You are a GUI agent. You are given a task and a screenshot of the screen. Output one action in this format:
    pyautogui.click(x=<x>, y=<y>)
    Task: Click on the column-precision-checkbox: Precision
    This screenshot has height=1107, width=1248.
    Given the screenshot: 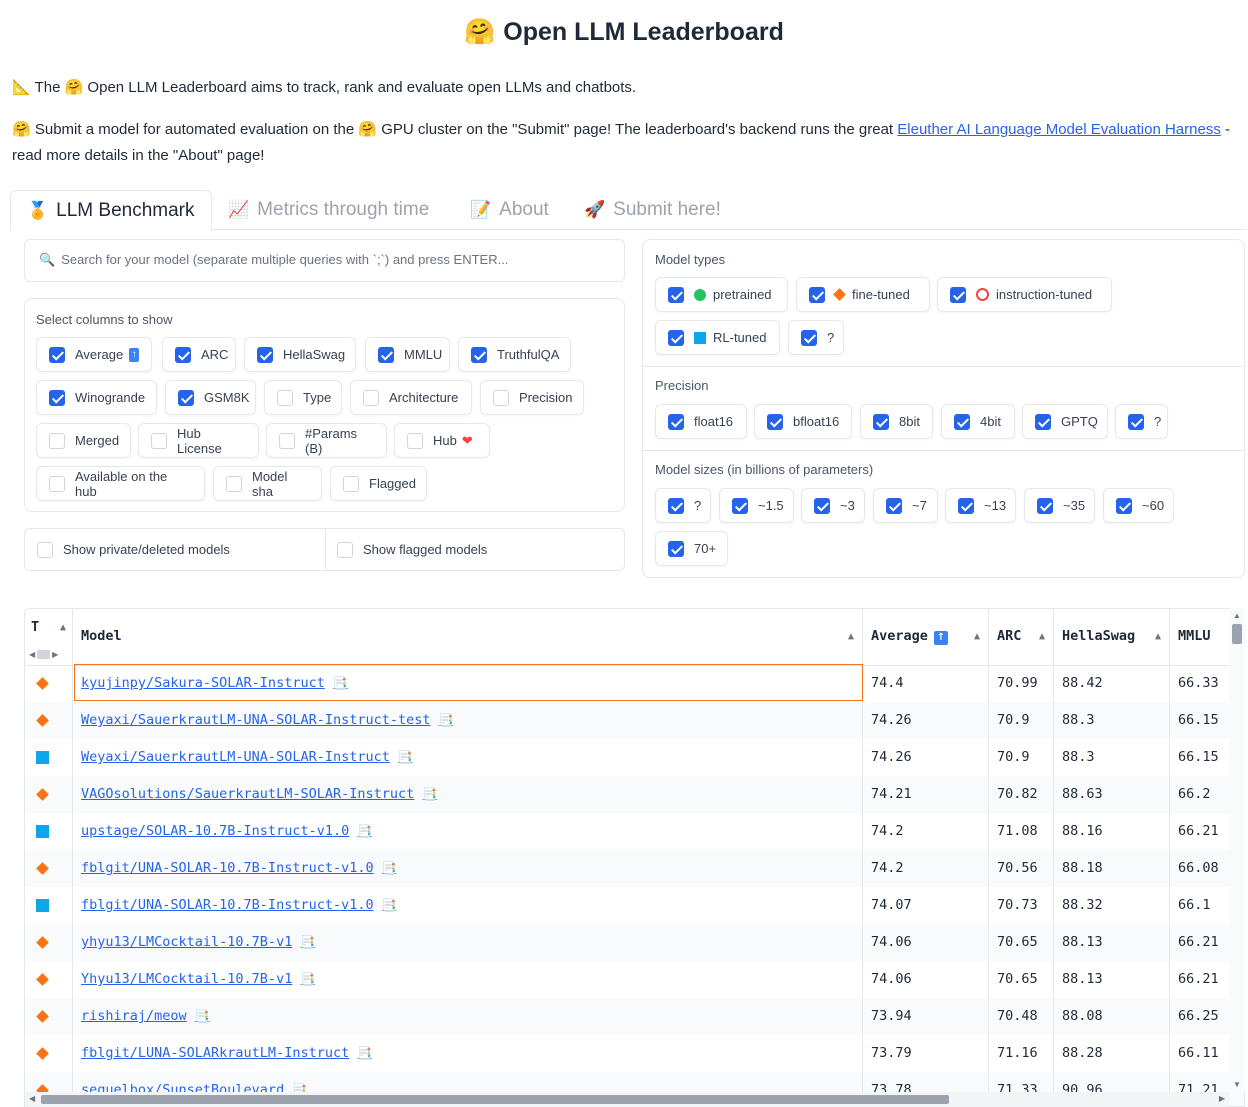 What is the action you would take?
    pyautogui.click(x=532, y=397)
    